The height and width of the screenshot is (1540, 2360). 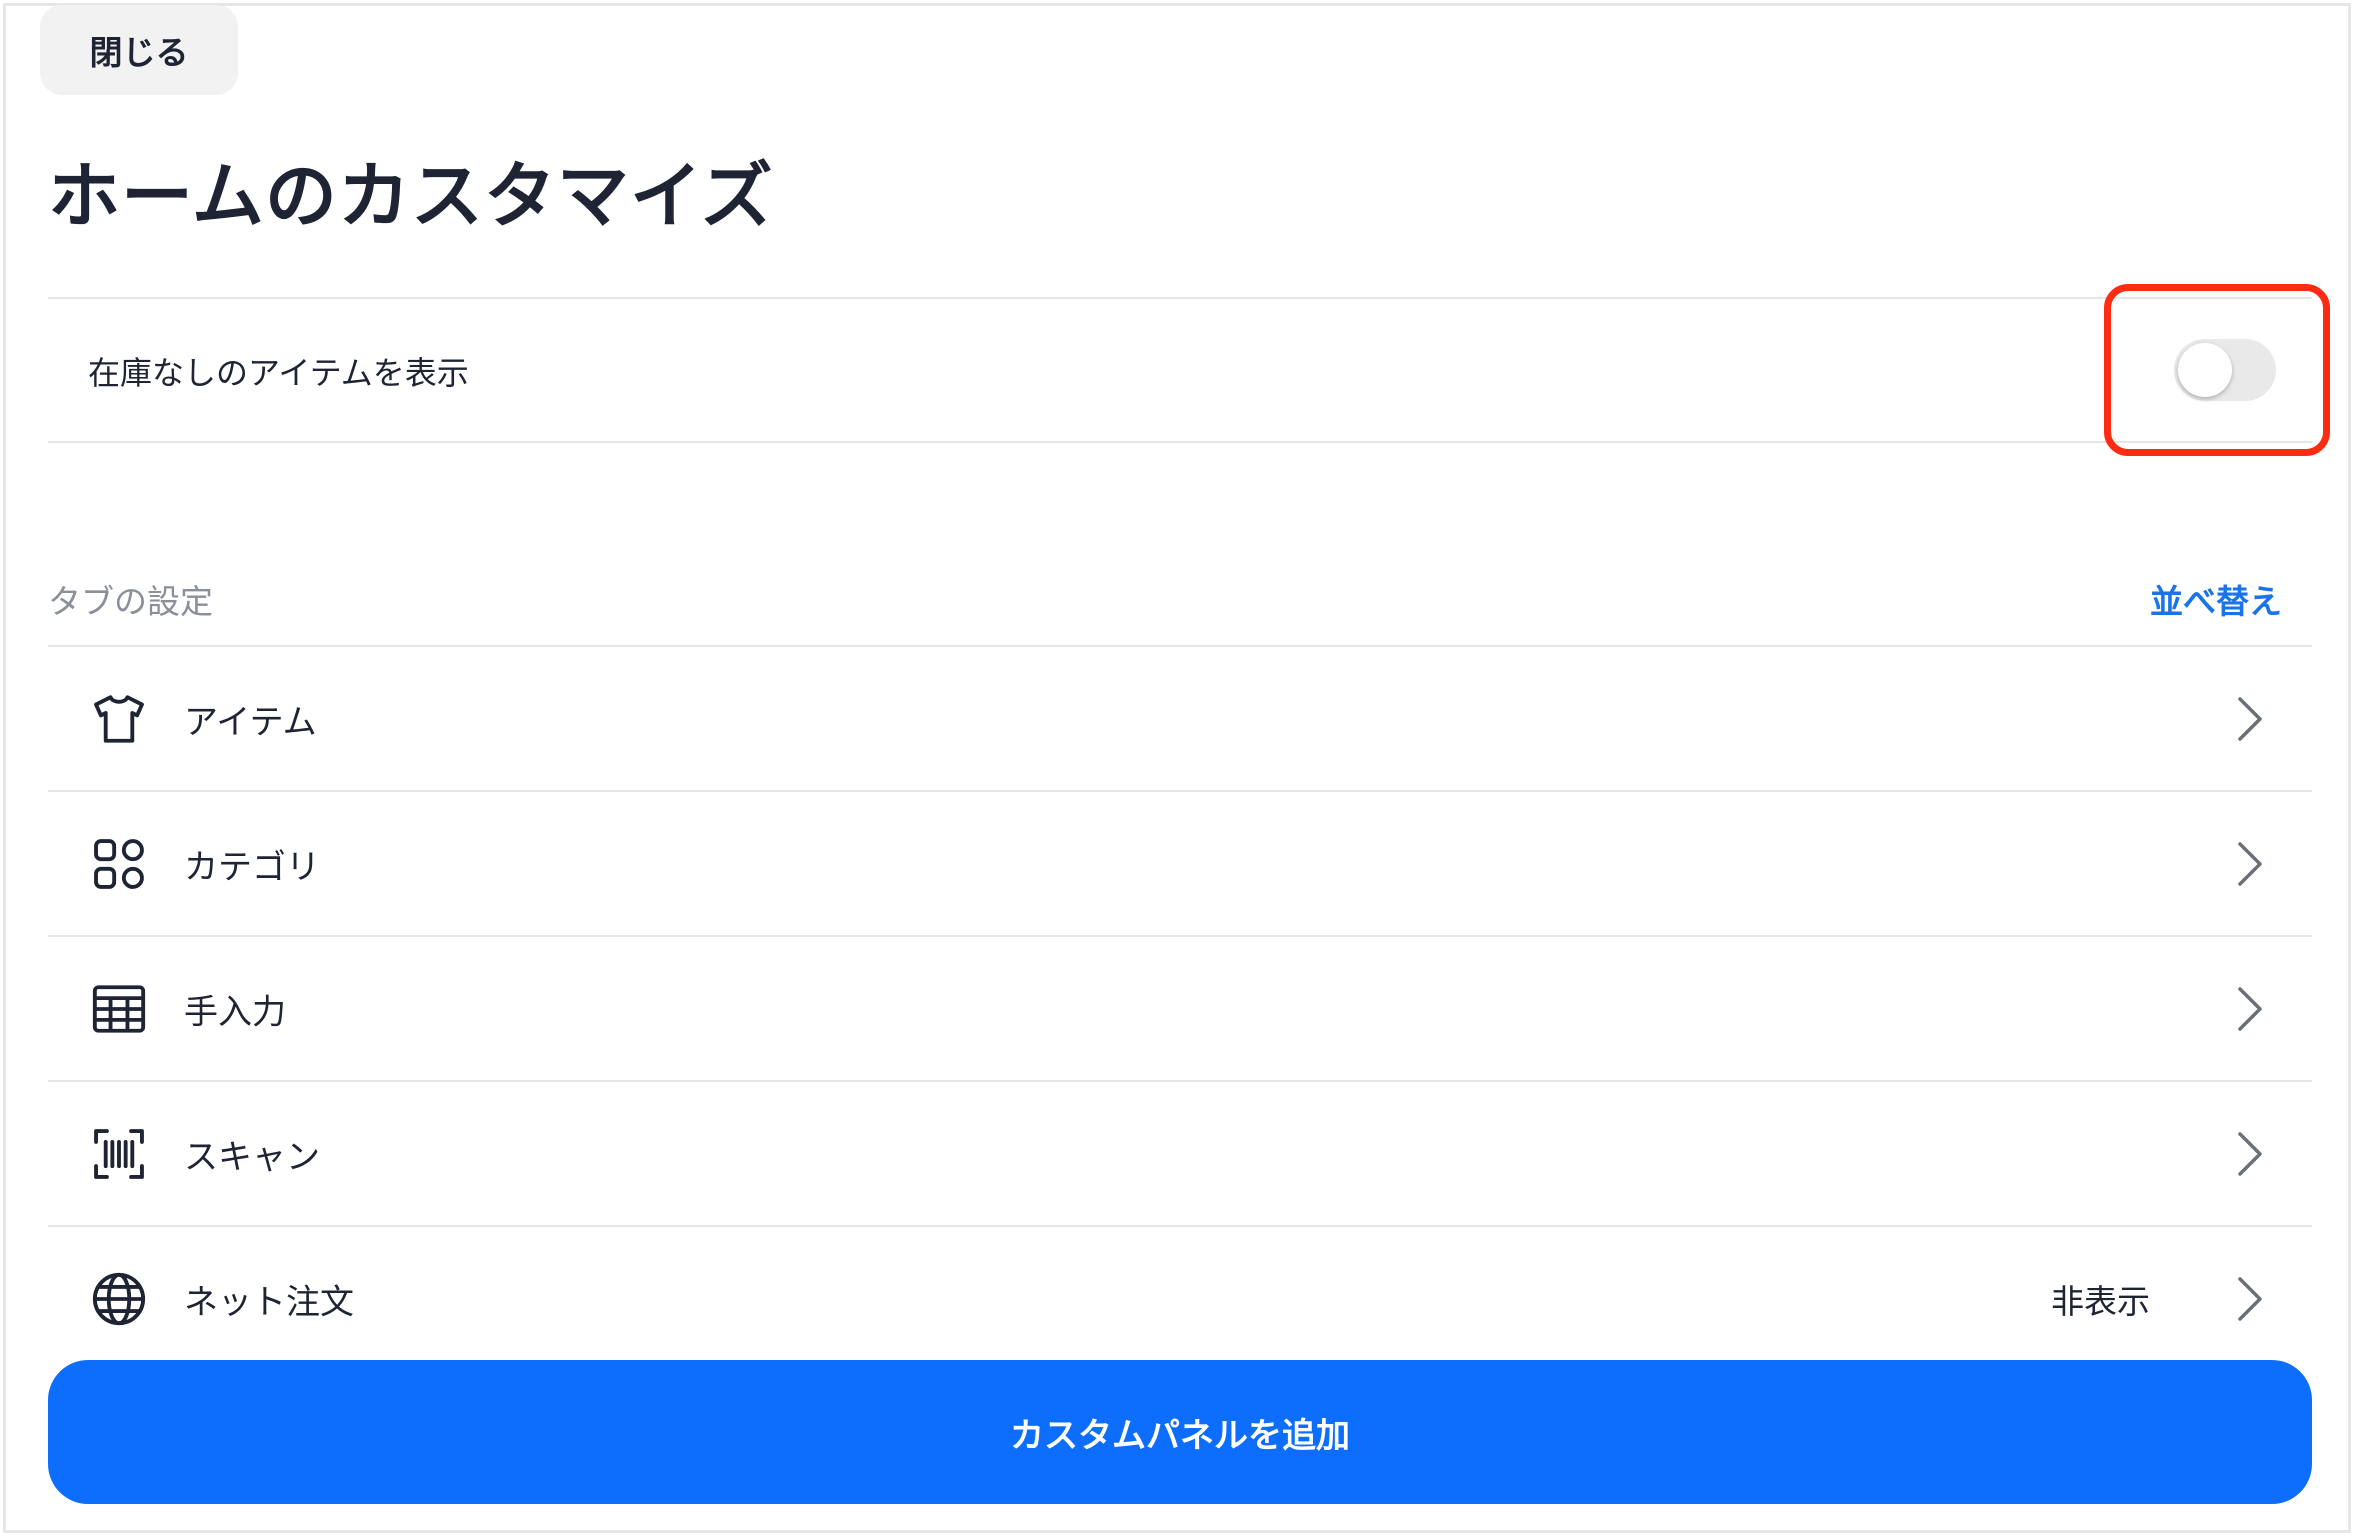 What do you see at coordinates (252, 867) in the screenshot?
I see `tab-label: カテゴリ` at bounding box center [252, 867].